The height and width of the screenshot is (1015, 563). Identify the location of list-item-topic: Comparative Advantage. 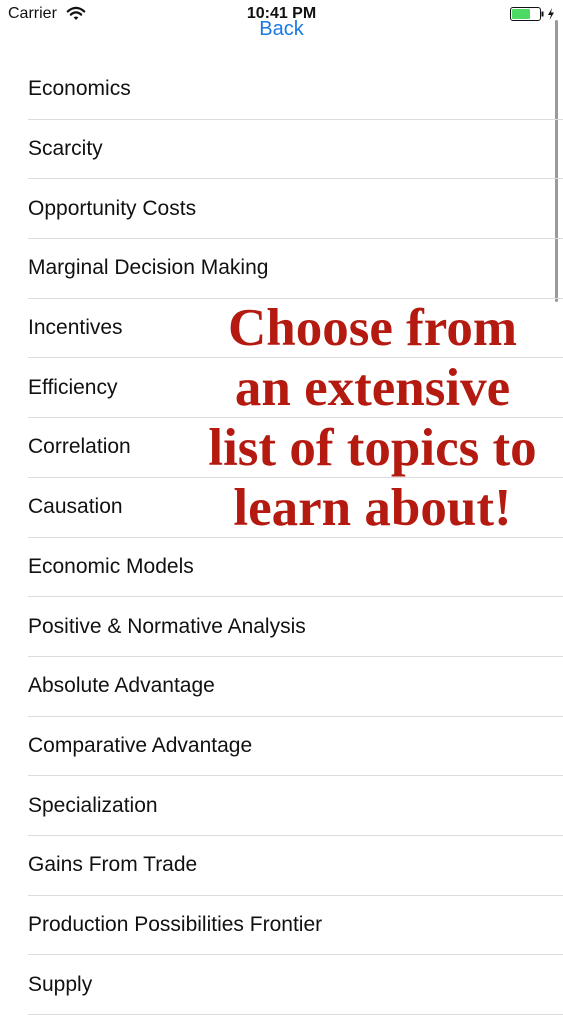
(295, 747).